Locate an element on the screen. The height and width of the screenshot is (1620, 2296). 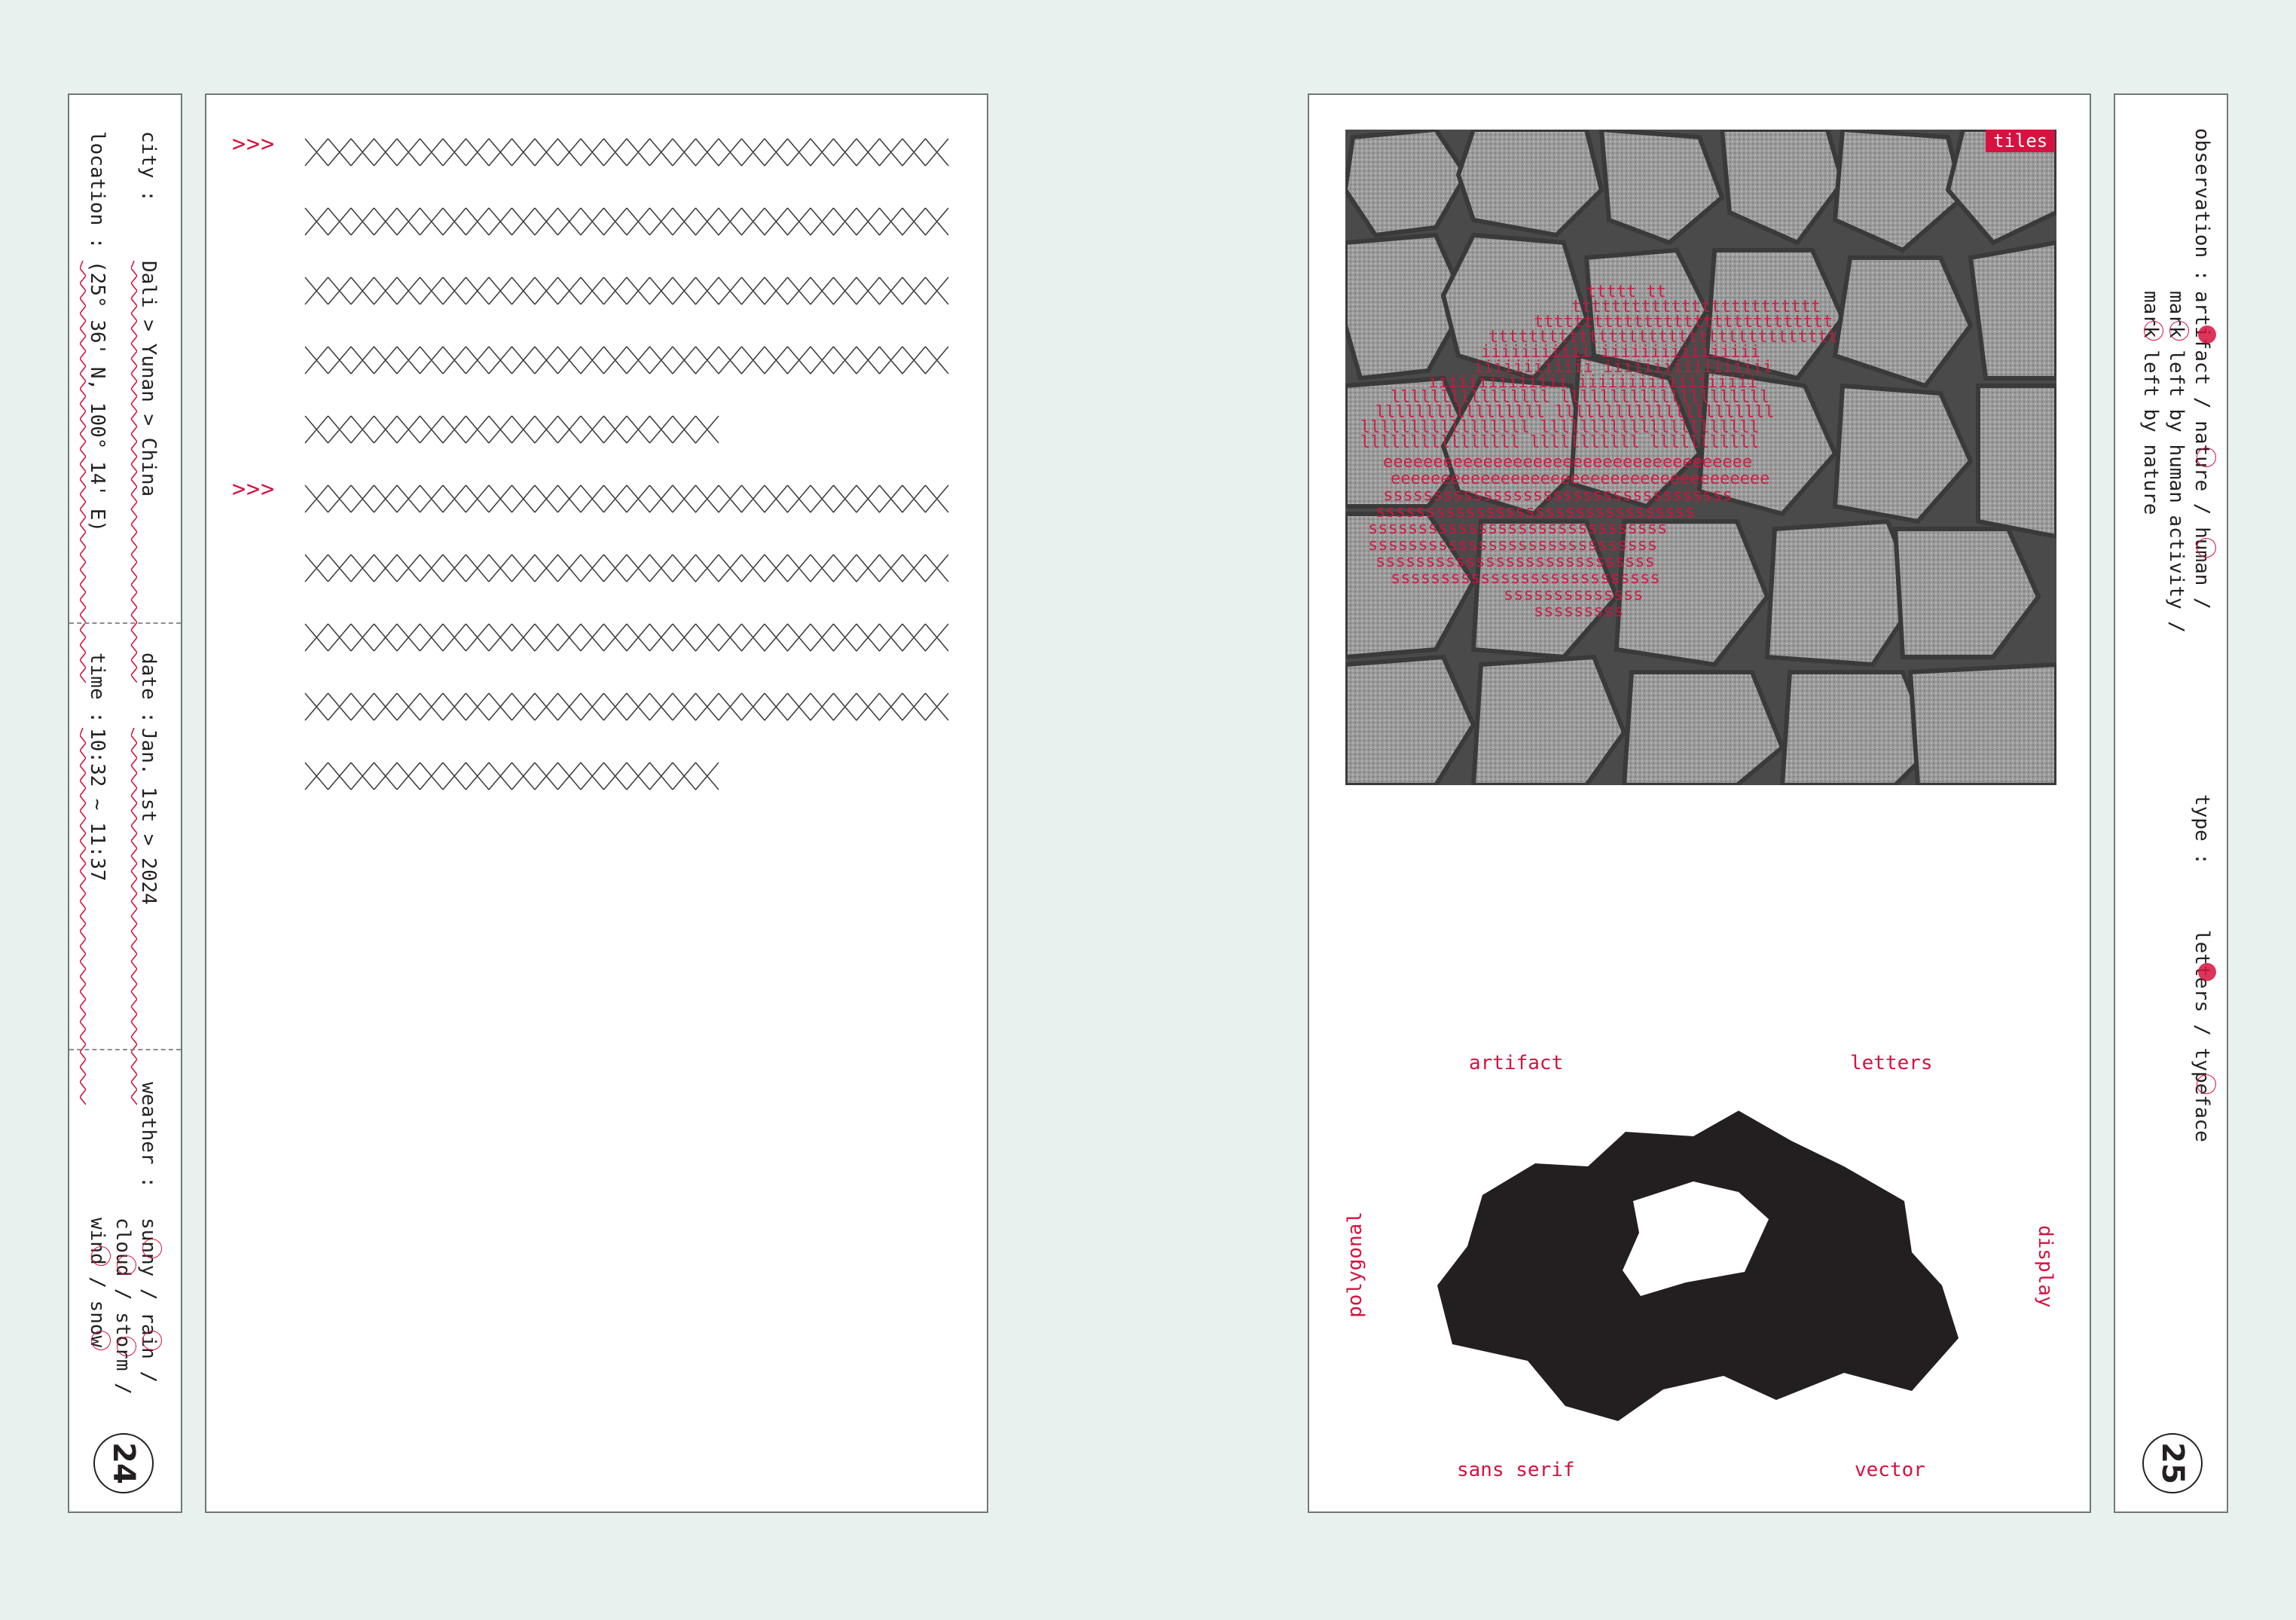
time-label: time : is located at coordinates (97, 688).